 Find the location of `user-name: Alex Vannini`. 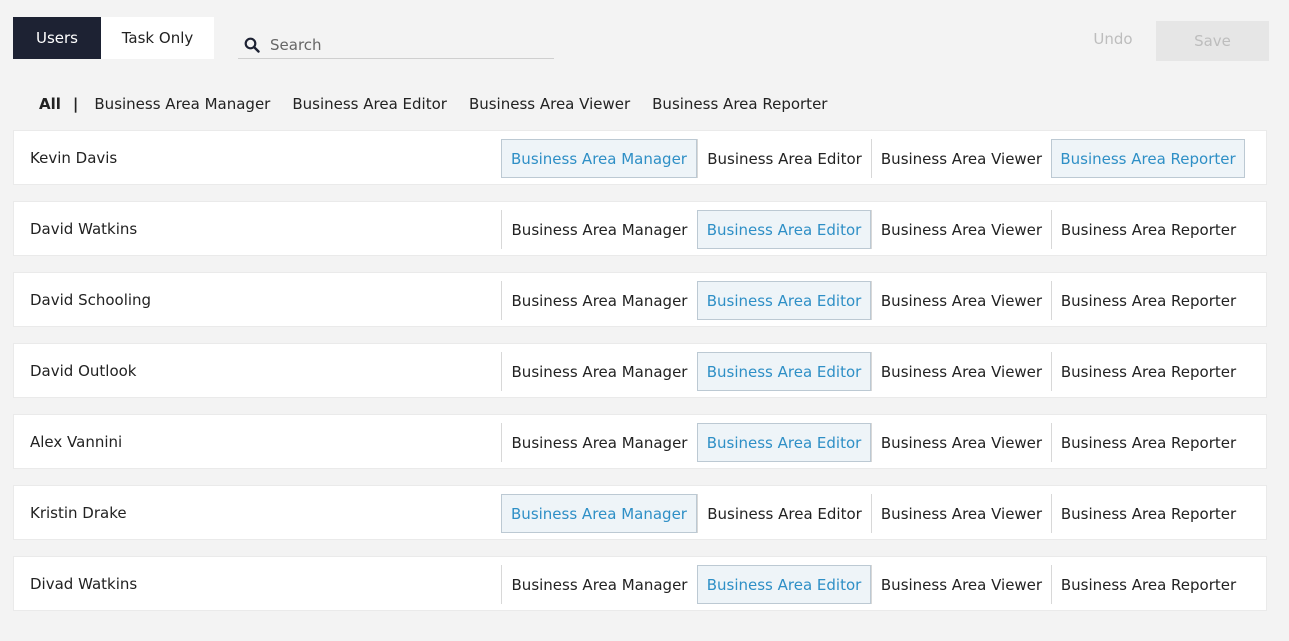

user-name: Alex Vannini is located at coordinates (76, 441).